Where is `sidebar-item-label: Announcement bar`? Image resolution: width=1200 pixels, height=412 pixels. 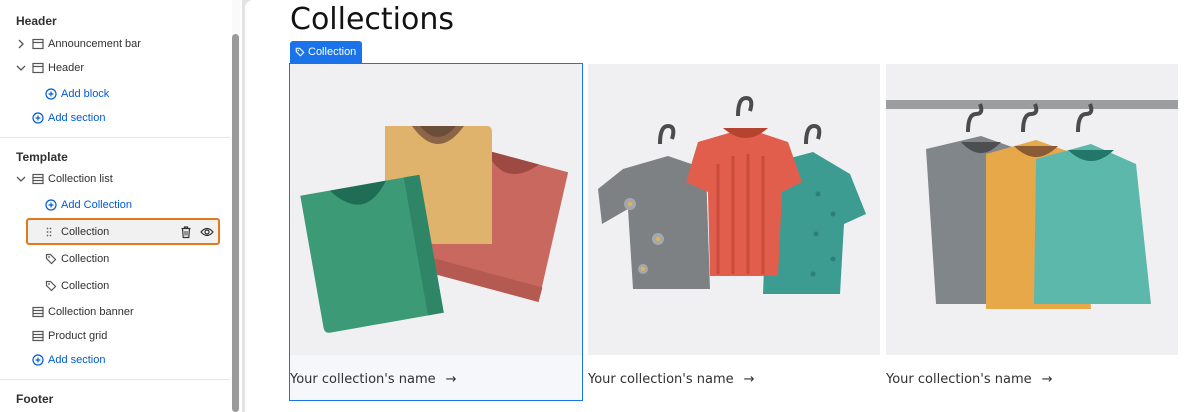
sidebar-item-label: Announcement bar is located at coordinates (94, 44).